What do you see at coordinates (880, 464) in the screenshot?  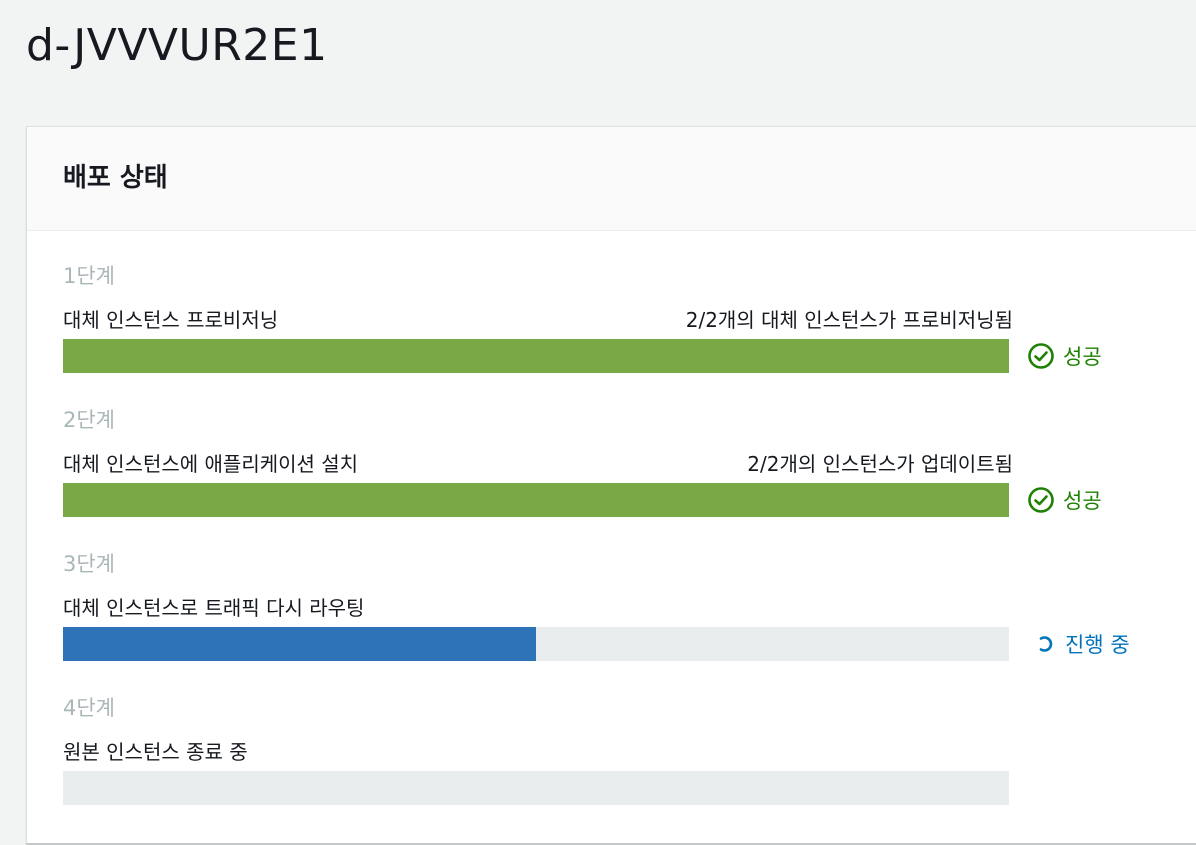 I see `step-count: 2/2개의 인스턴스가 업데이트됨` at bounding box center [880, 464].